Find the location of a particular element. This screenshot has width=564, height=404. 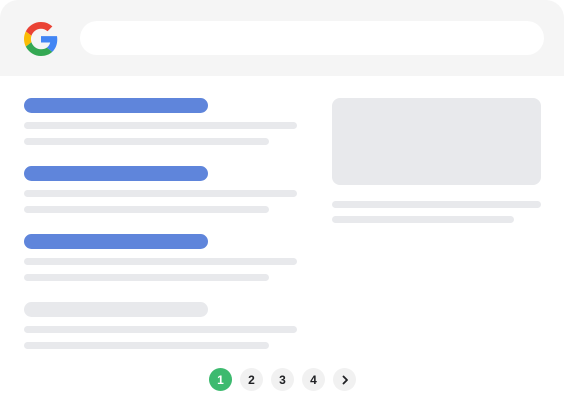

pagination: 1 2 3 4 is located at coordinates (282, 379).